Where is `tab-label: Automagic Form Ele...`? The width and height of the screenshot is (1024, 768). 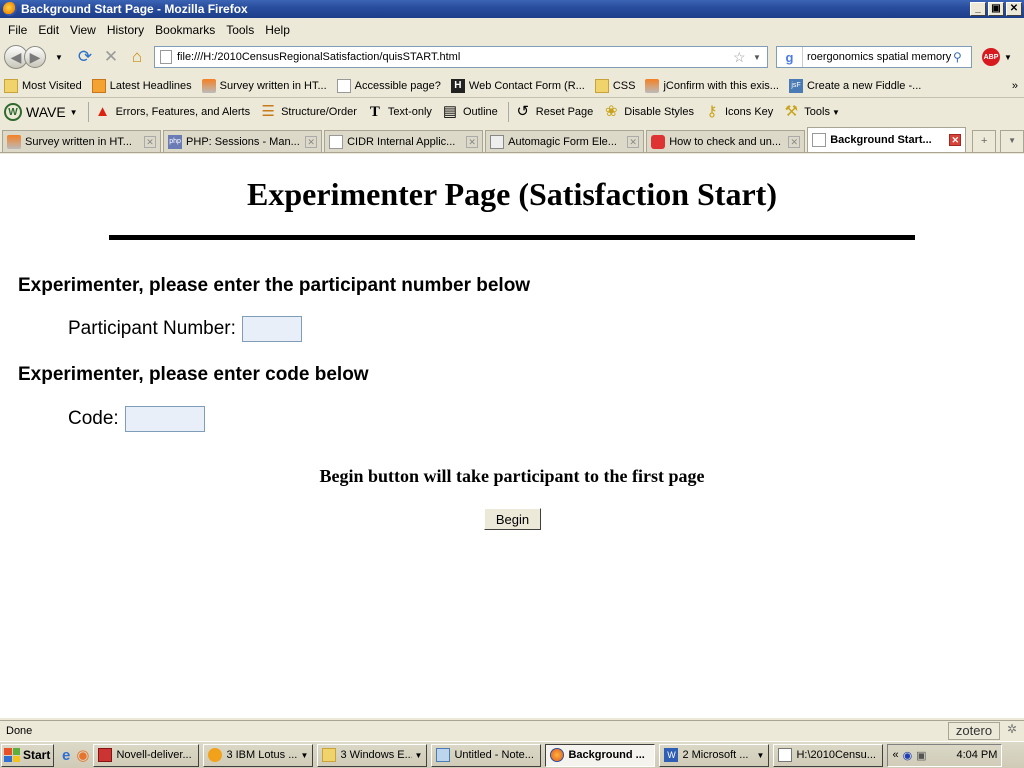 tab-label: Automagic Form Ele... is located at coordinates (562, 141).